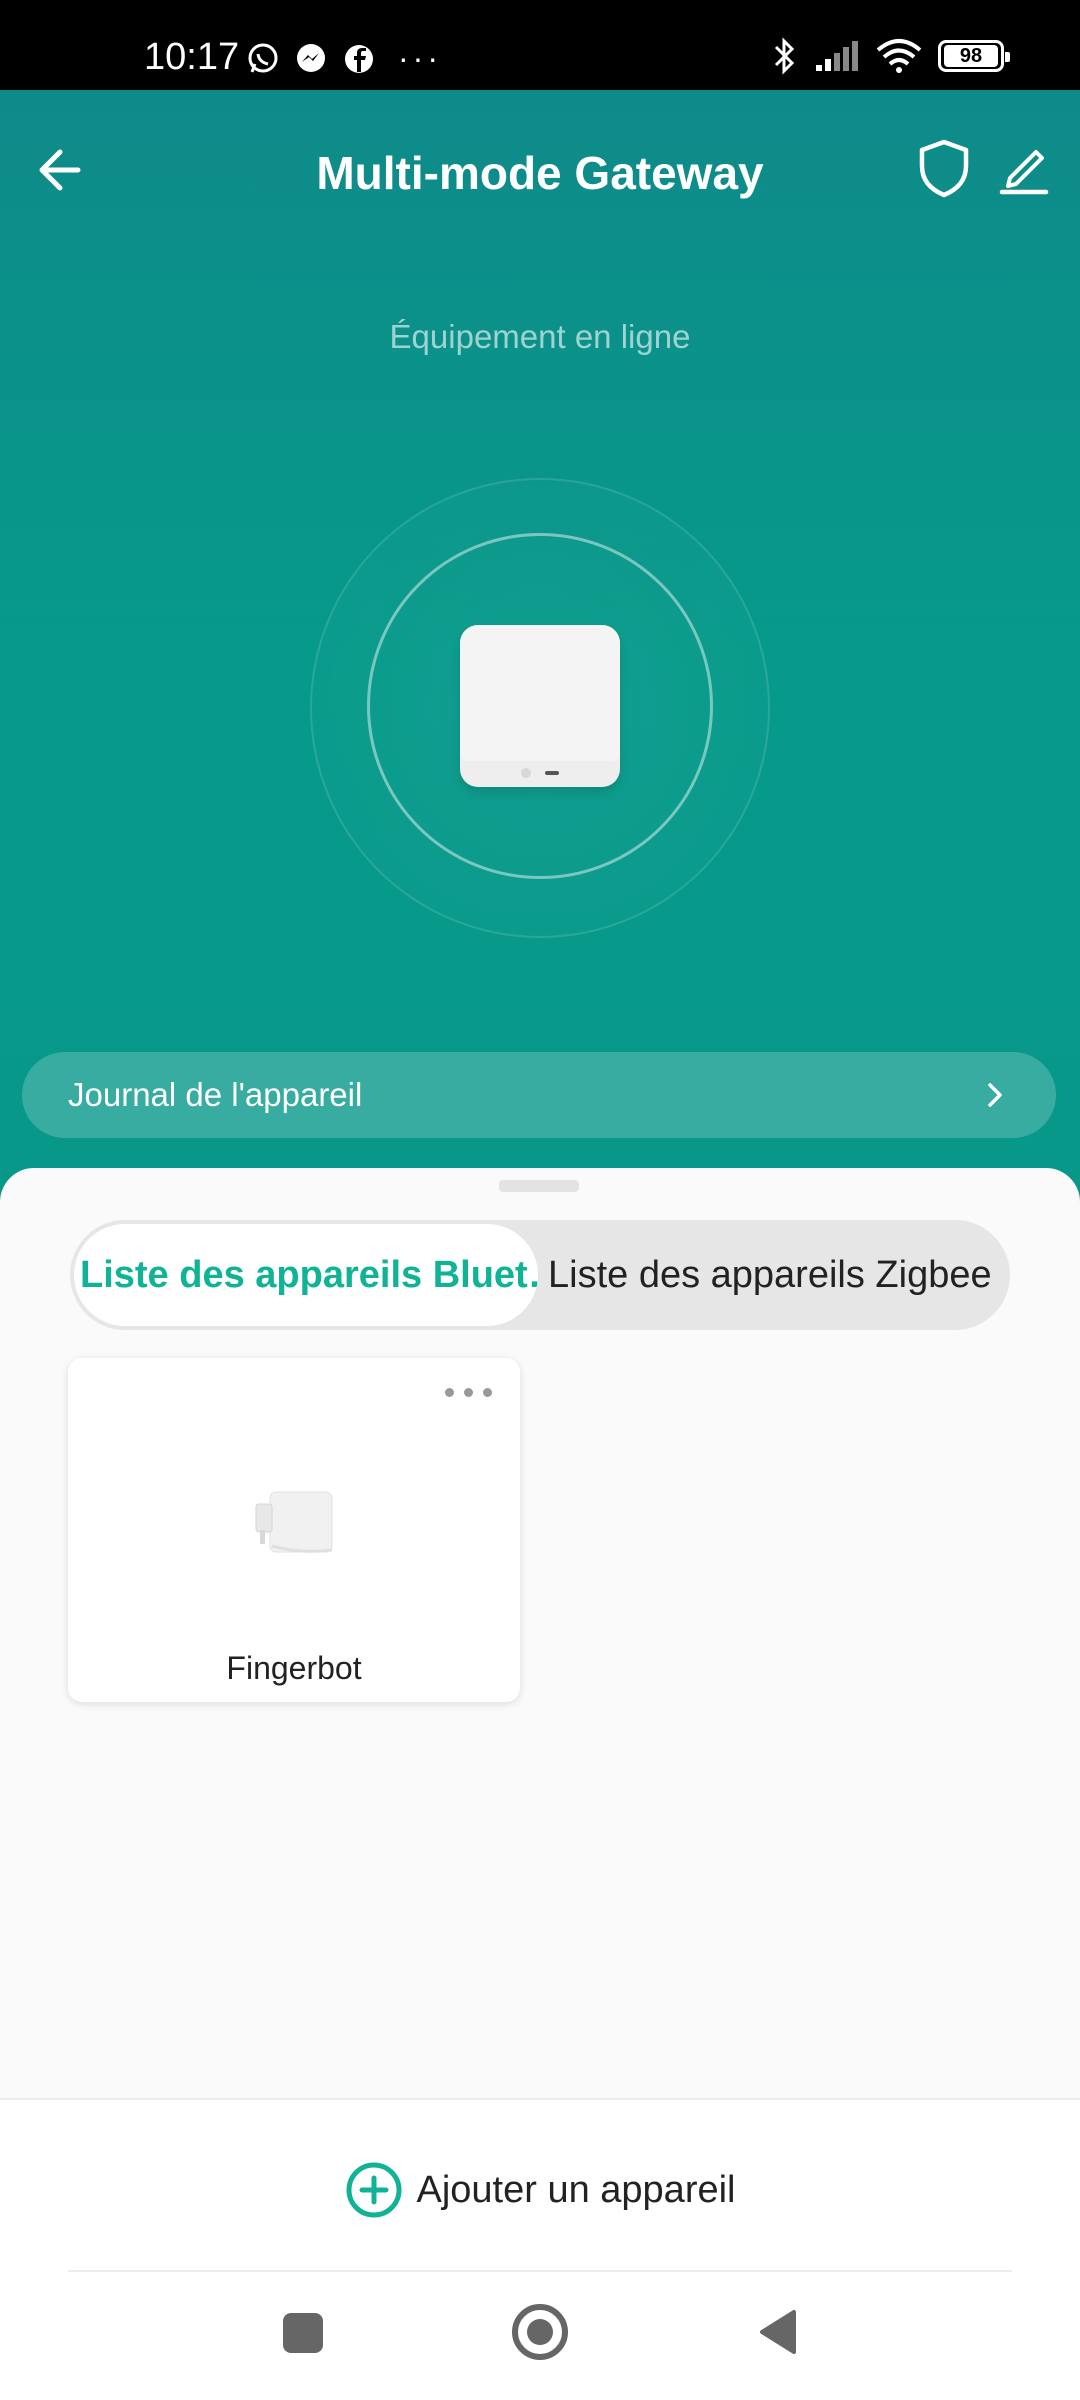 This screenshot has width=1080, height=2400. Describe the element at coordinates (359, 58) in the screenshot. I see `facebook-icon` at that location.